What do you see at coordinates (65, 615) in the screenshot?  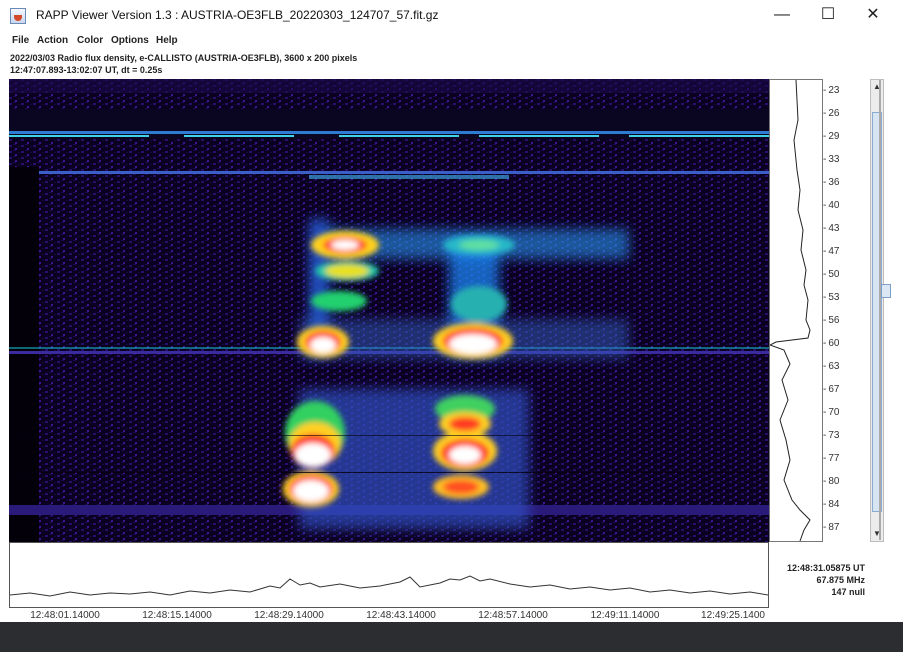 I see `time-tick: 12:48:01.14000` at bounding box center [65, 615].